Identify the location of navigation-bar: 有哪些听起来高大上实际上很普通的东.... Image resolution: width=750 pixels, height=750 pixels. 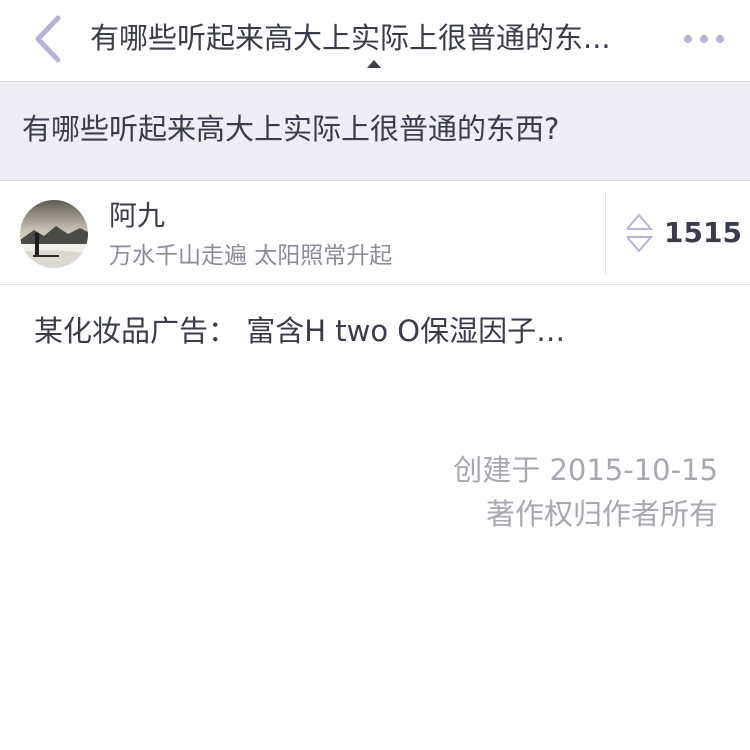
(375, 41).